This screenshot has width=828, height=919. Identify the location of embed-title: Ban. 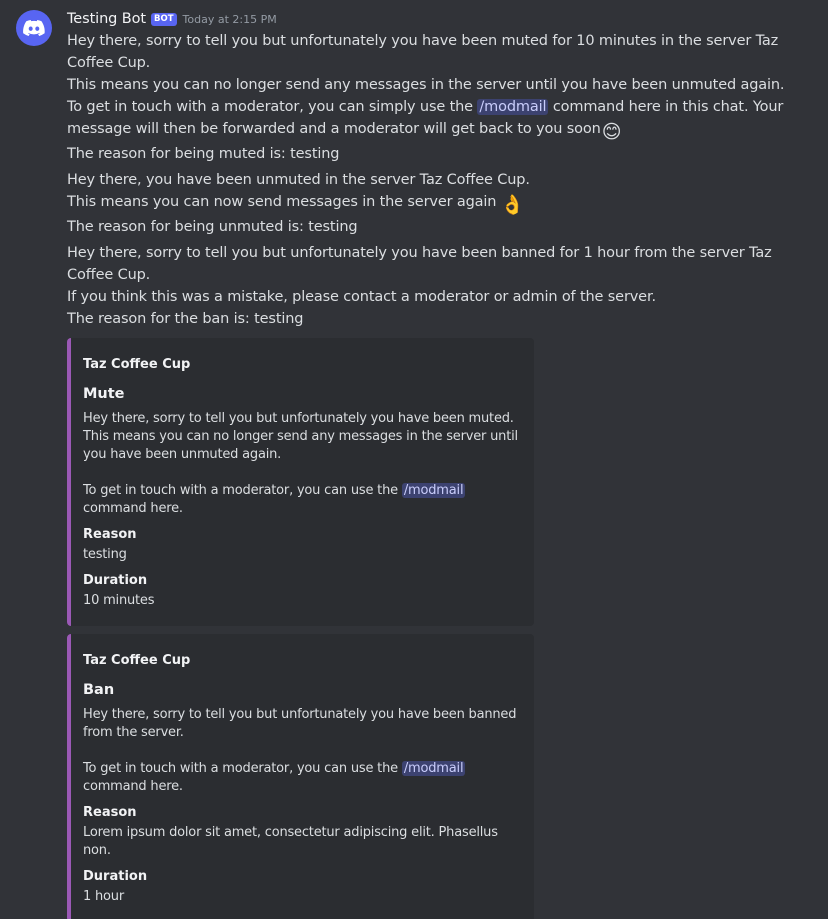
(99, 690).